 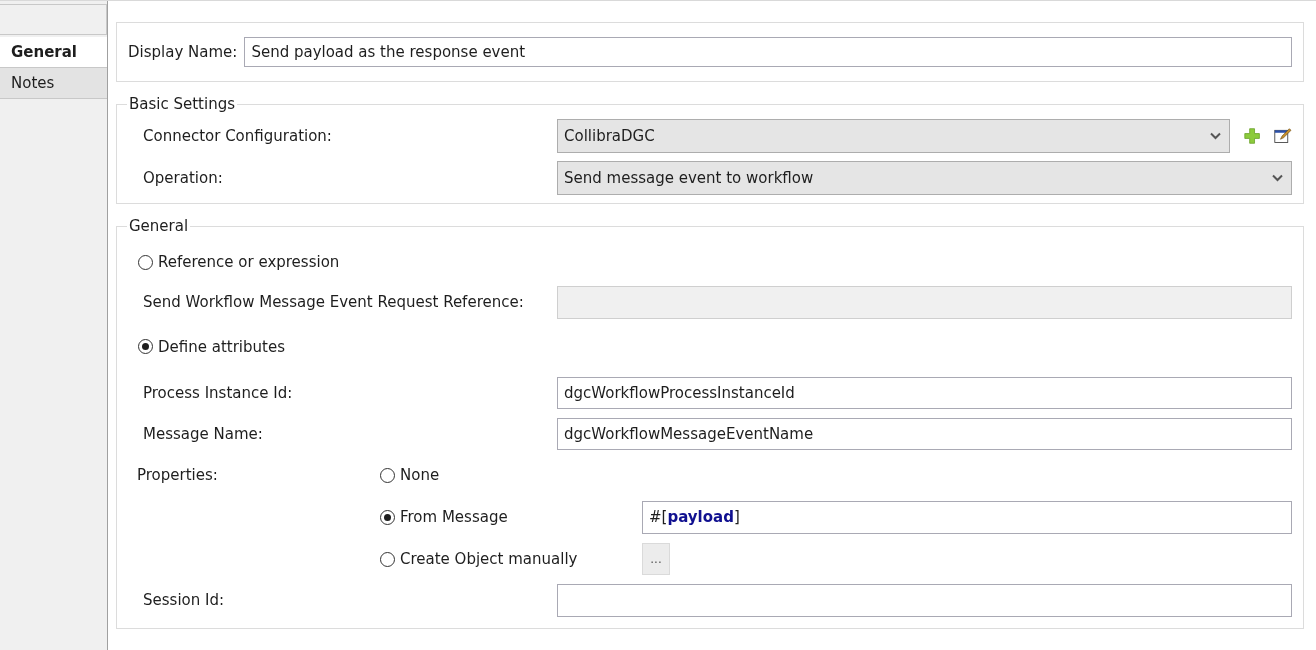 I want to click on tab: General, so click(x=53, y=52).